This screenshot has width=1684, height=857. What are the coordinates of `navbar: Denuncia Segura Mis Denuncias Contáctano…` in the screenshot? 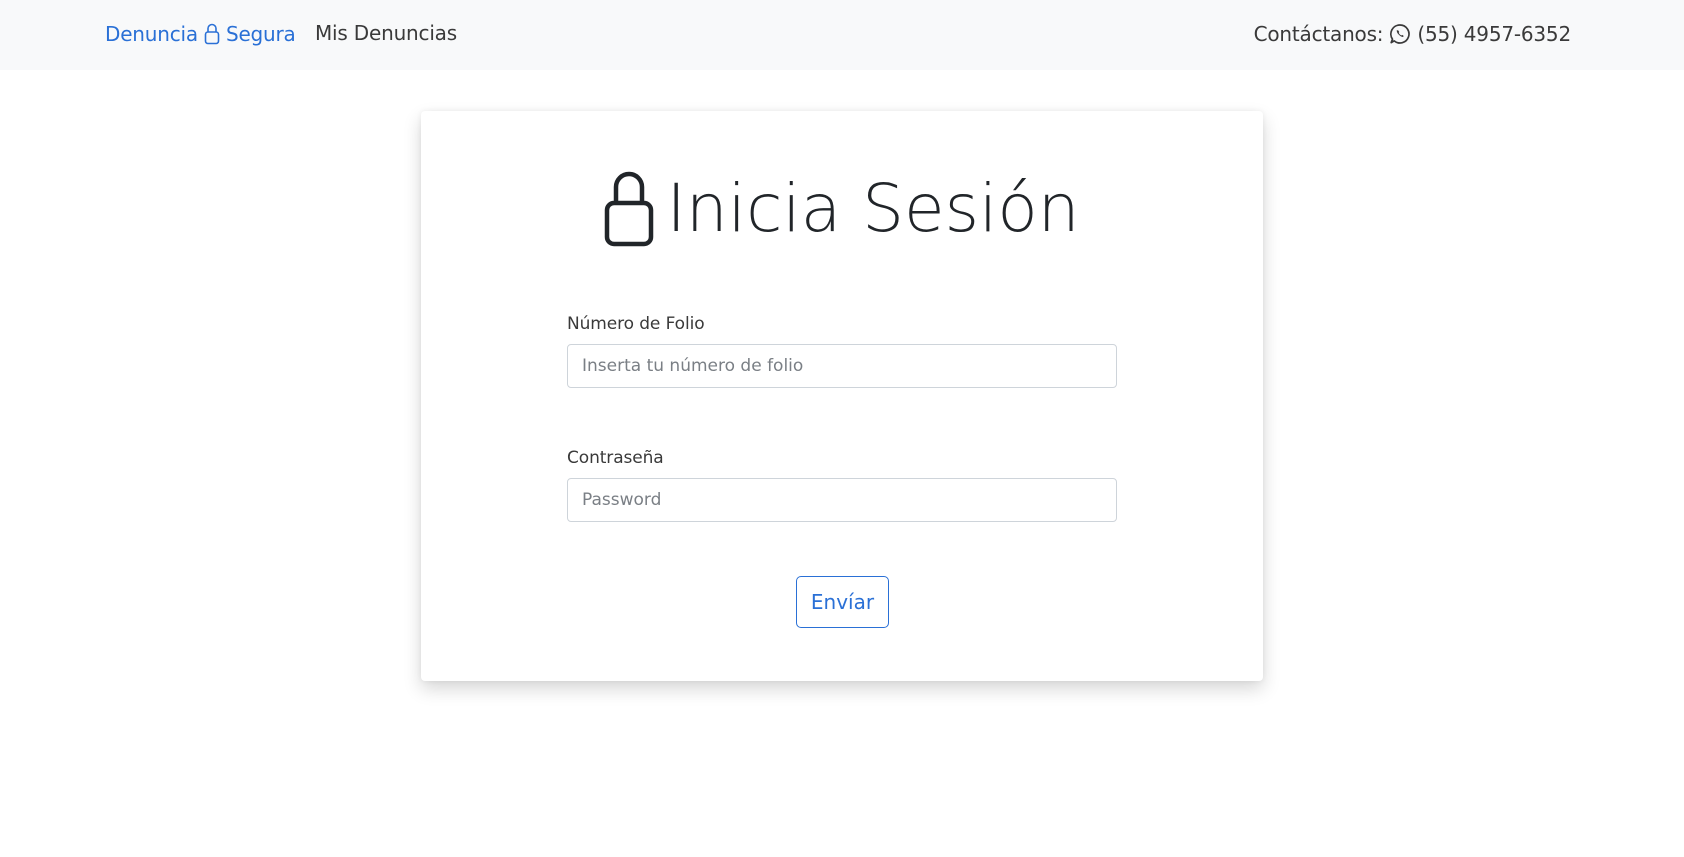 It's located at (842, 35).